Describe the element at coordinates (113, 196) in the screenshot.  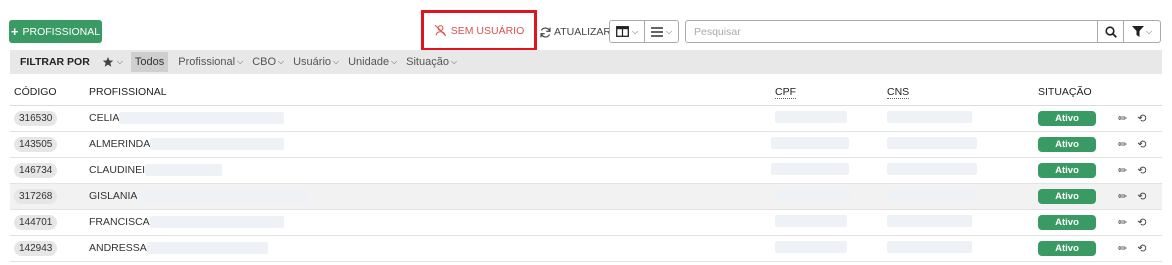
I see `profissional-name: GISLANIA` at that location.